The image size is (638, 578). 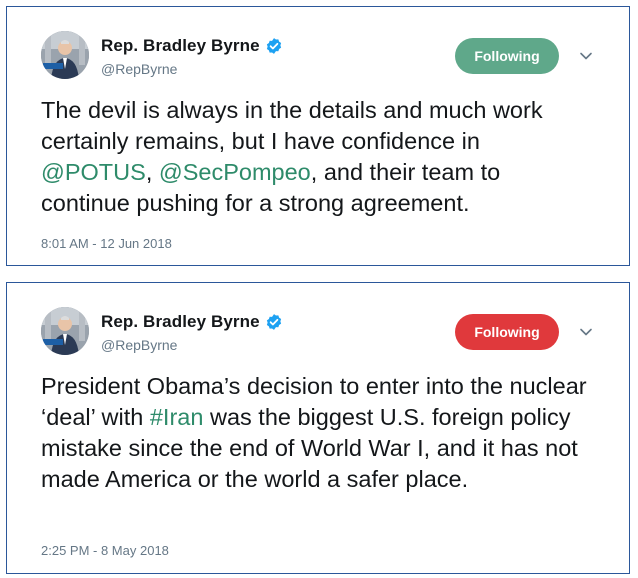 What do you see at coordinates (152, 172) in the screenshot?
I see `tweet-text-part: ,` at bounding box center [152, 172].